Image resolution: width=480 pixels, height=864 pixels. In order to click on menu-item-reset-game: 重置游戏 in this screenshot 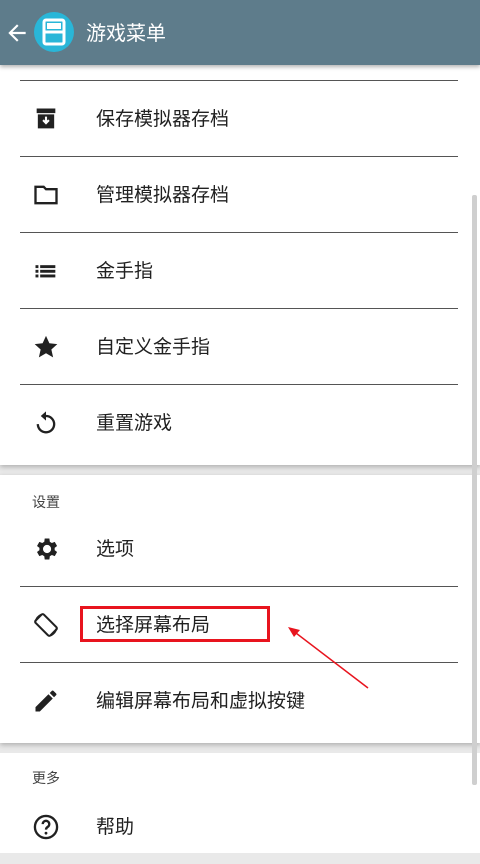, I will do `click(239, 422)`.